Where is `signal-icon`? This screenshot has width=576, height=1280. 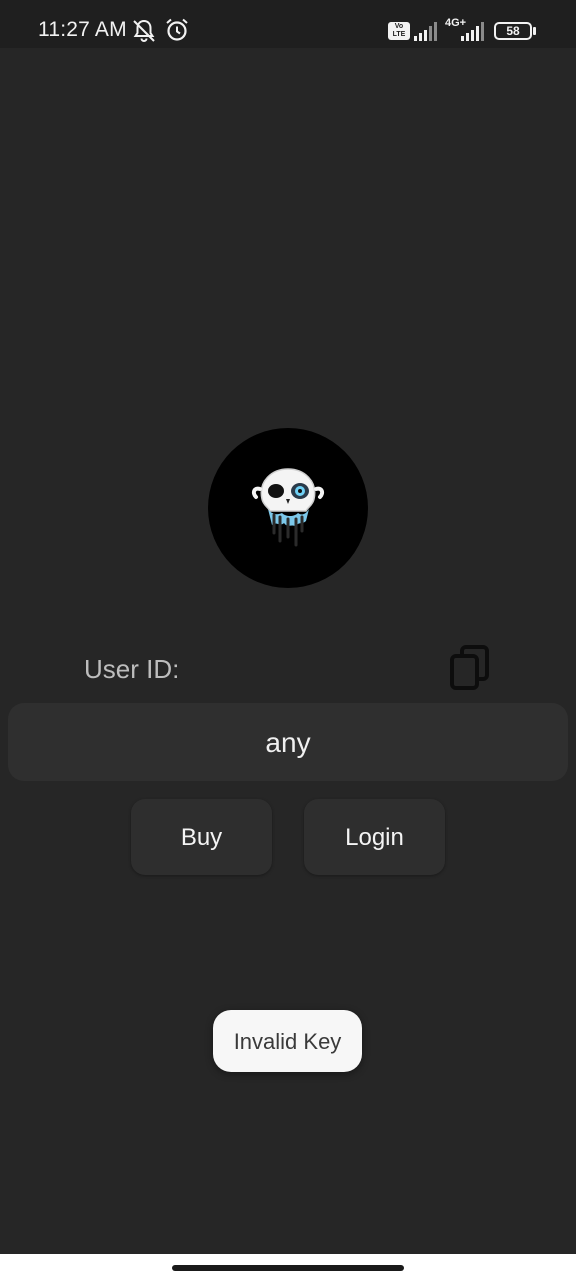 signal-icon is located at coordinates (425, 31).